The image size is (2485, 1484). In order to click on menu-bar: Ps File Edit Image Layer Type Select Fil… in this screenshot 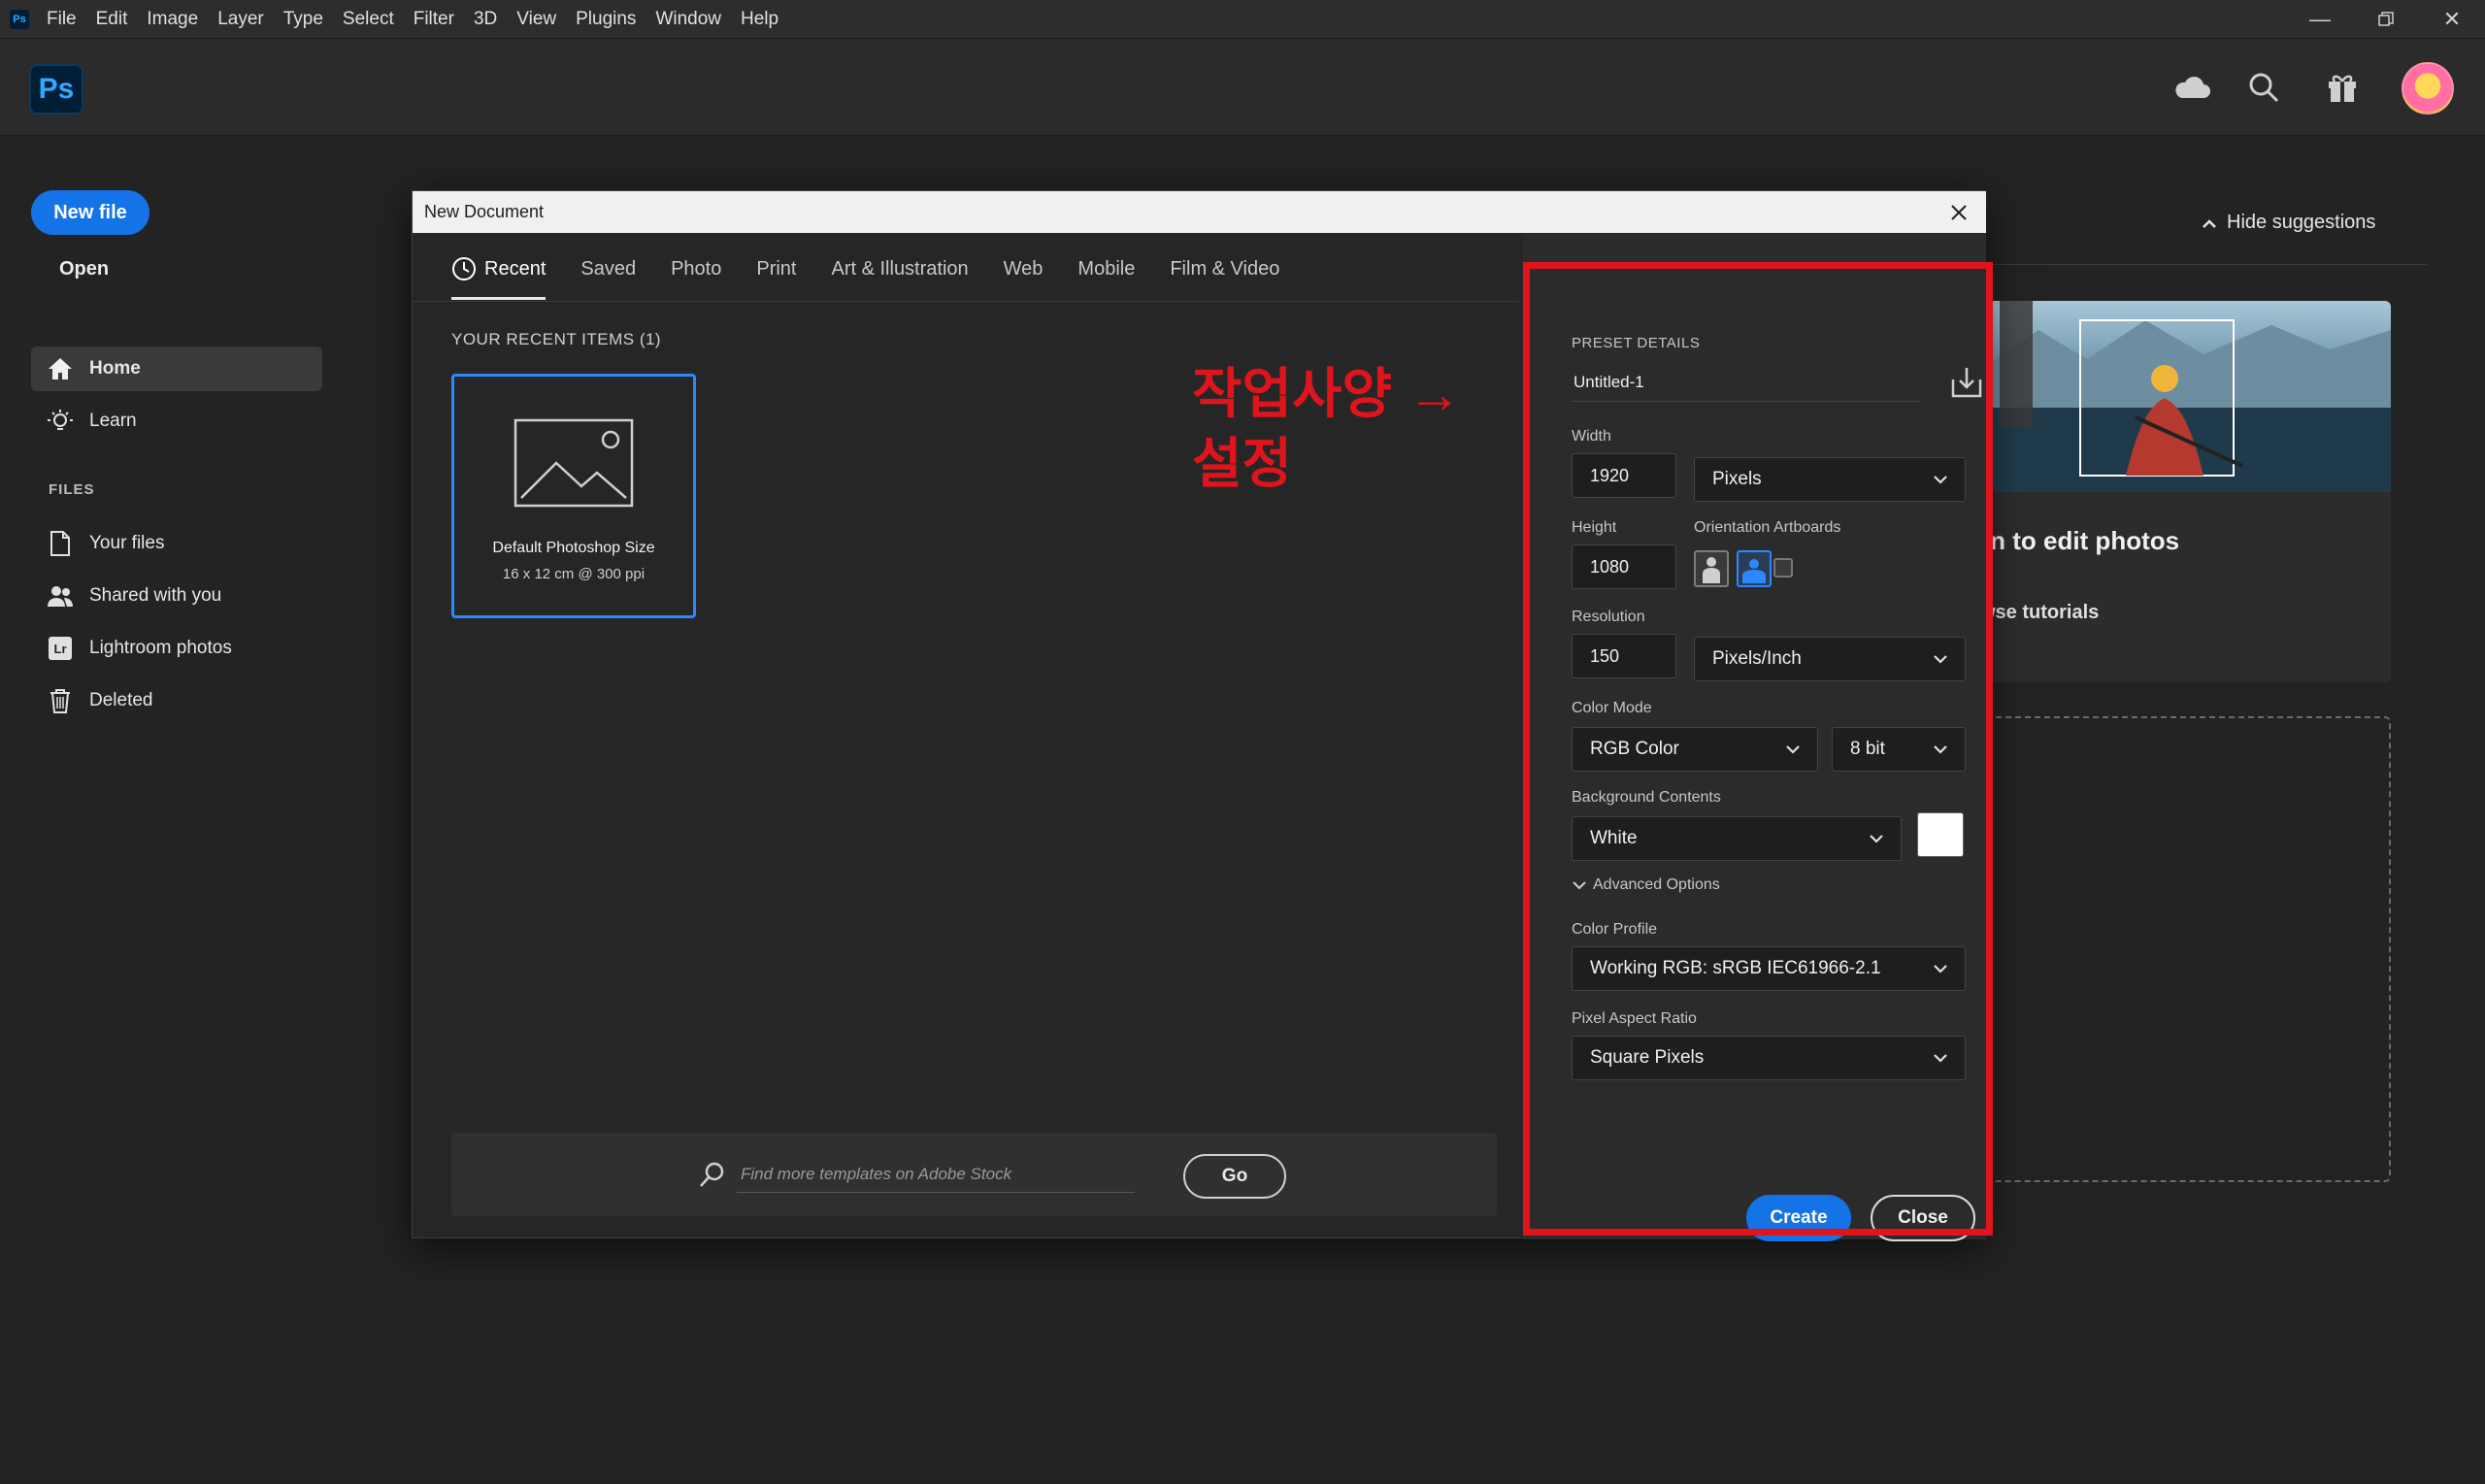, I will do `click(1242, 19)`.